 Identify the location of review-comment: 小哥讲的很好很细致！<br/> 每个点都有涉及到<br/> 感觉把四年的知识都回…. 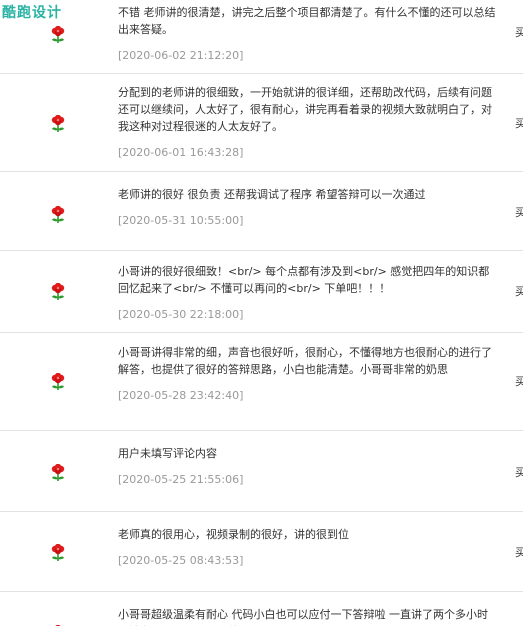
(304, 280).